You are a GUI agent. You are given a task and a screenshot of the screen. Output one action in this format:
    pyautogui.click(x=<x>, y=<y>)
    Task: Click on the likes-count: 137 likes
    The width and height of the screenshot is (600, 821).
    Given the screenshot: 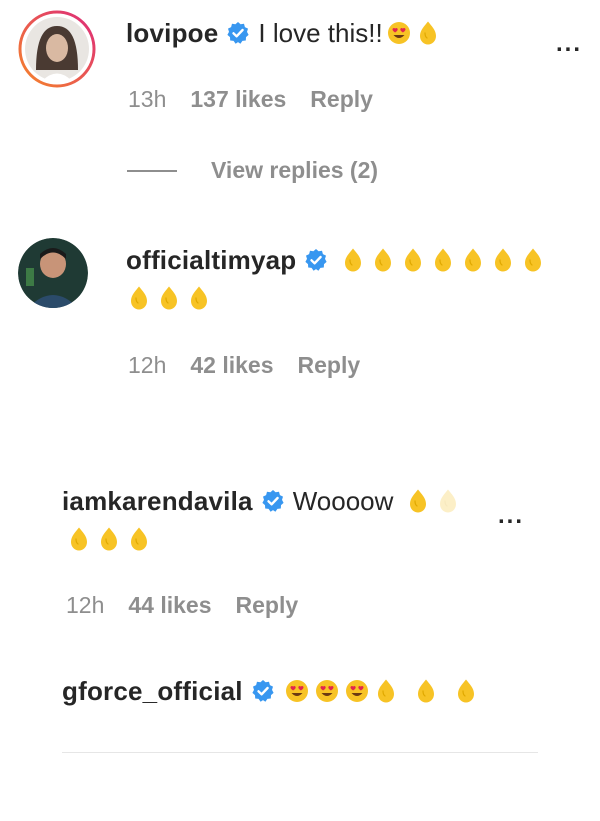 What is the action you would take?
    pyautogui.click(x=238, y=99)
    